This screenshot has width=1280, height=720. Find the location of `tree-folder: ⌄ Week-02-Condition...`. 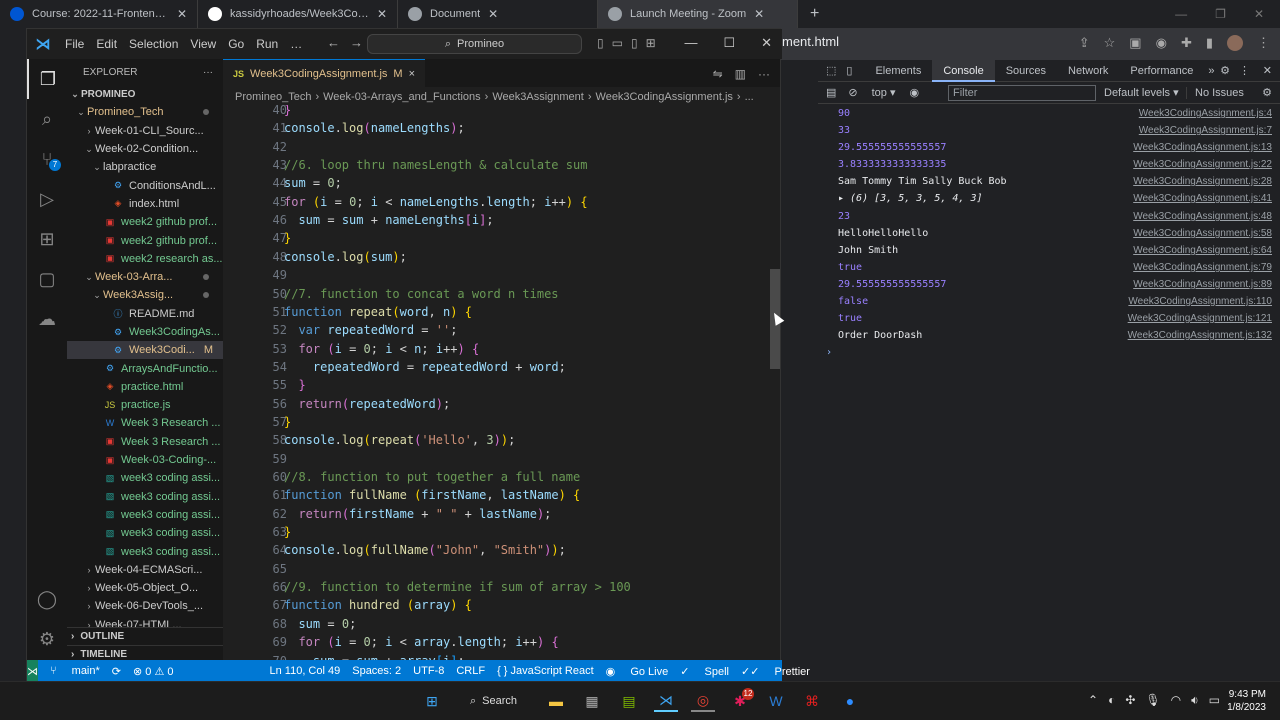

tree-folder: ⌄ Week-02-Condition... is located at coordinates (145, 149).